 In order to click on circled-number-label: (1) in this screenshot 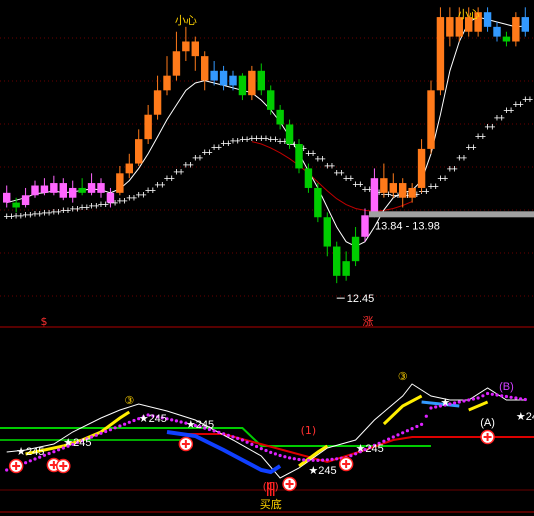, I will do `click(309, 430)`.